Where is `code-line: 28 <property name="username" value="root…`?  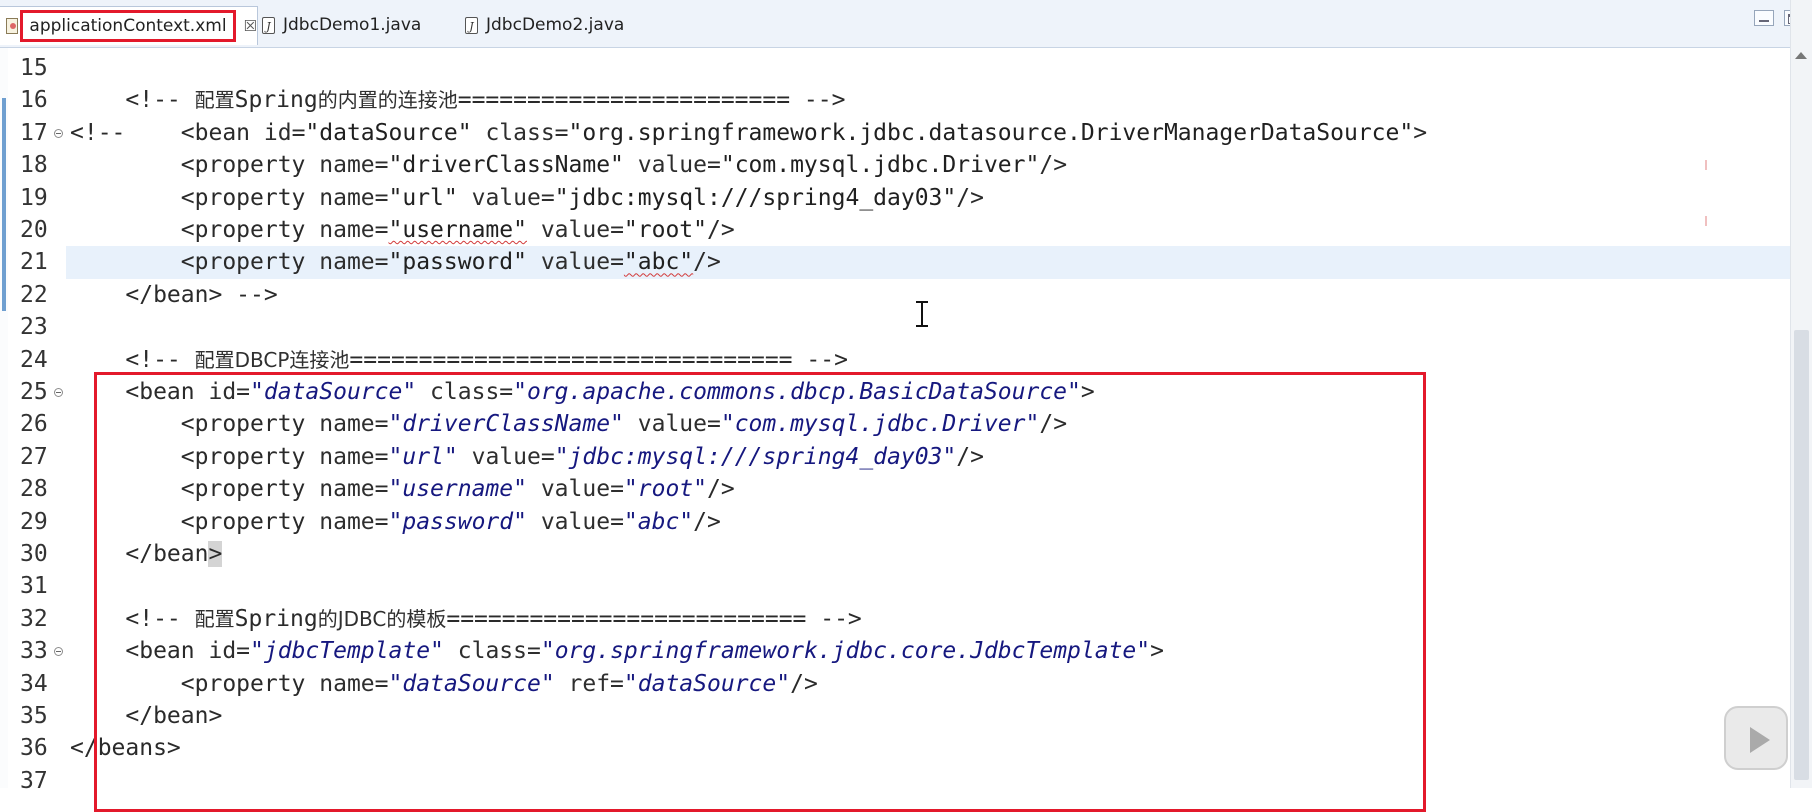 code-line: 28 <property name="username" value="root… is located at coordinates (899, 489).